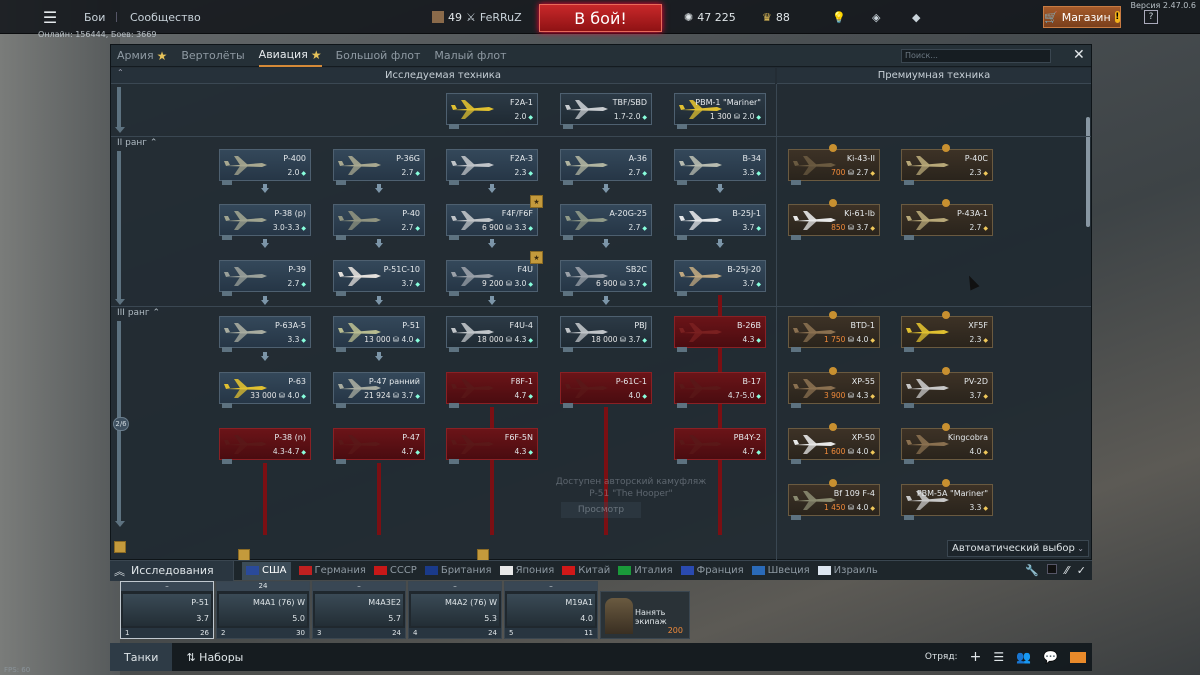 This screenshot has height=675, width=1200. I want to click on vehicle-card: P-39 2.7 ◆, so click(265, 278).